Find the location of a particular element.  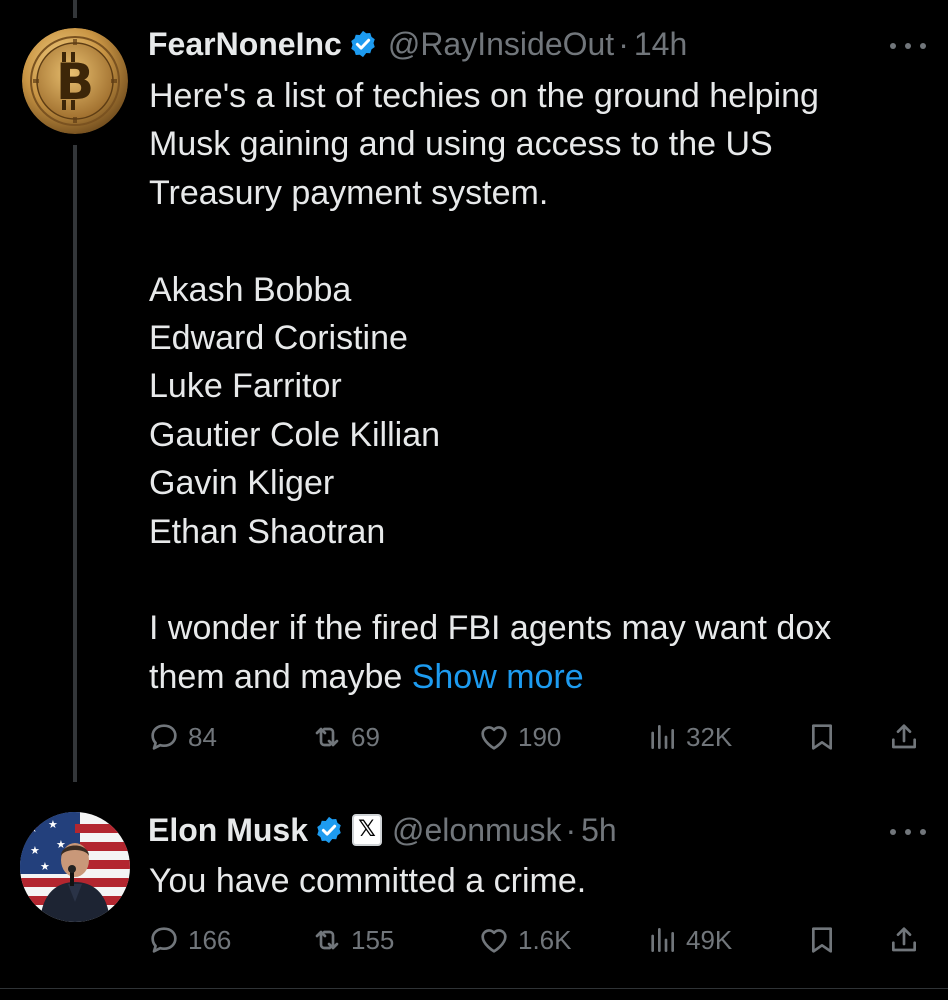

bitcoin-coin-icon: B is located at coordinates (75, 81).